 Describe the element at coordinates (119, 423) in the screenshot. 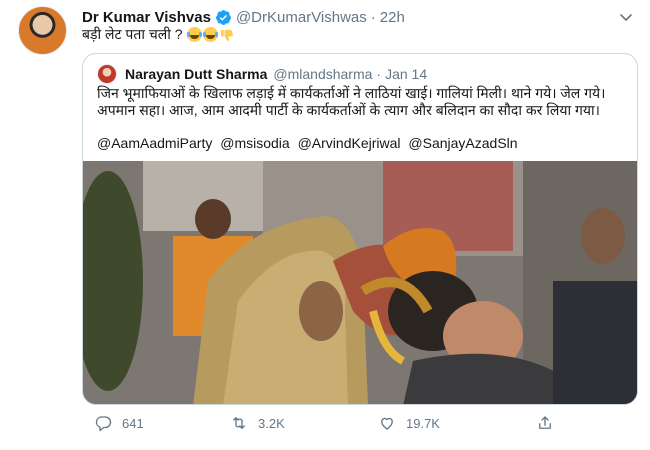

I see `reply-button: 641` at that location.